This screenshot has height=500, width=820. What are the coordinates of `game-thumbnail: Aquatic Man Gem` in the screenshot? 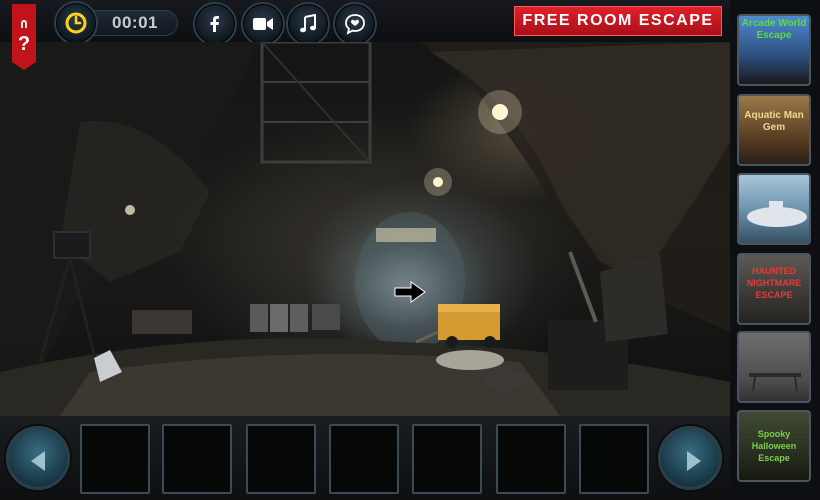 It's located at (774, 130).